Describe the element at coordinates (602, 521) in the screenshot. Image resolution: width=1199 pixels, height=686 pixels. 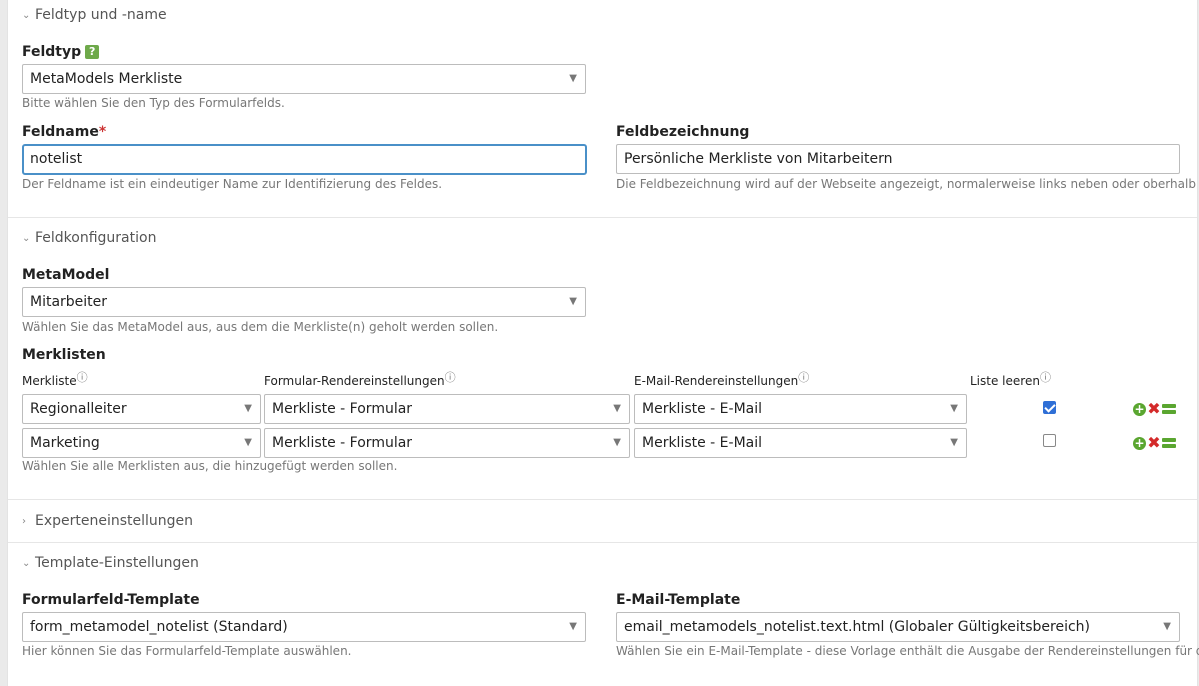
I see `section-expert: › Experteneinstellungen` at that location.